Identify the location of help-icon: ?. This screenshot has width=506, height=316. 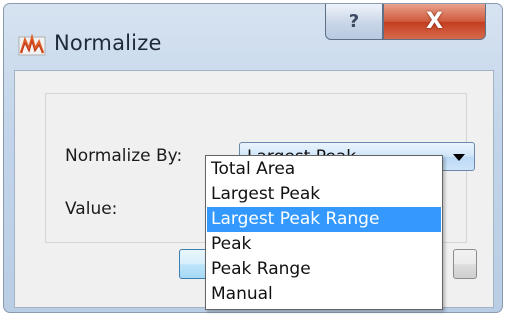
(354, 21).